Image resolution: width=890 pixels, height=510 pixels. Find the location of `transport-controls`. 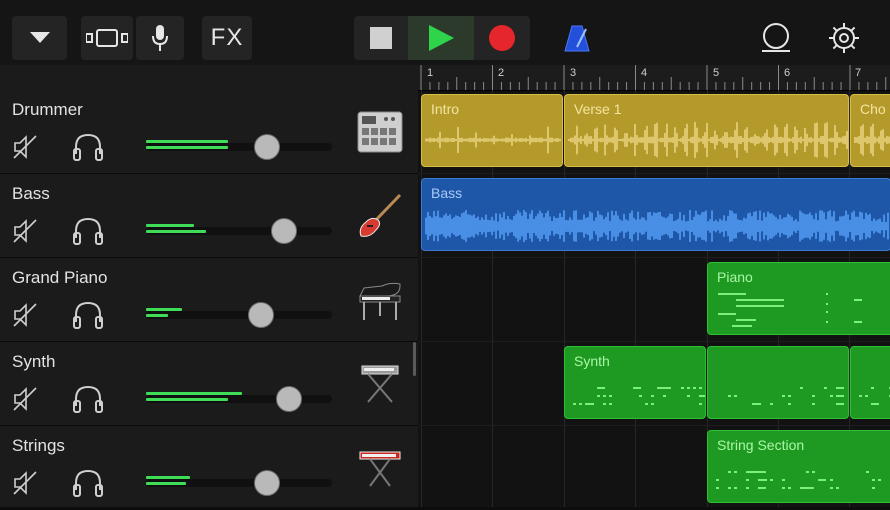

transport-controls is located at coordinates (442, 38).